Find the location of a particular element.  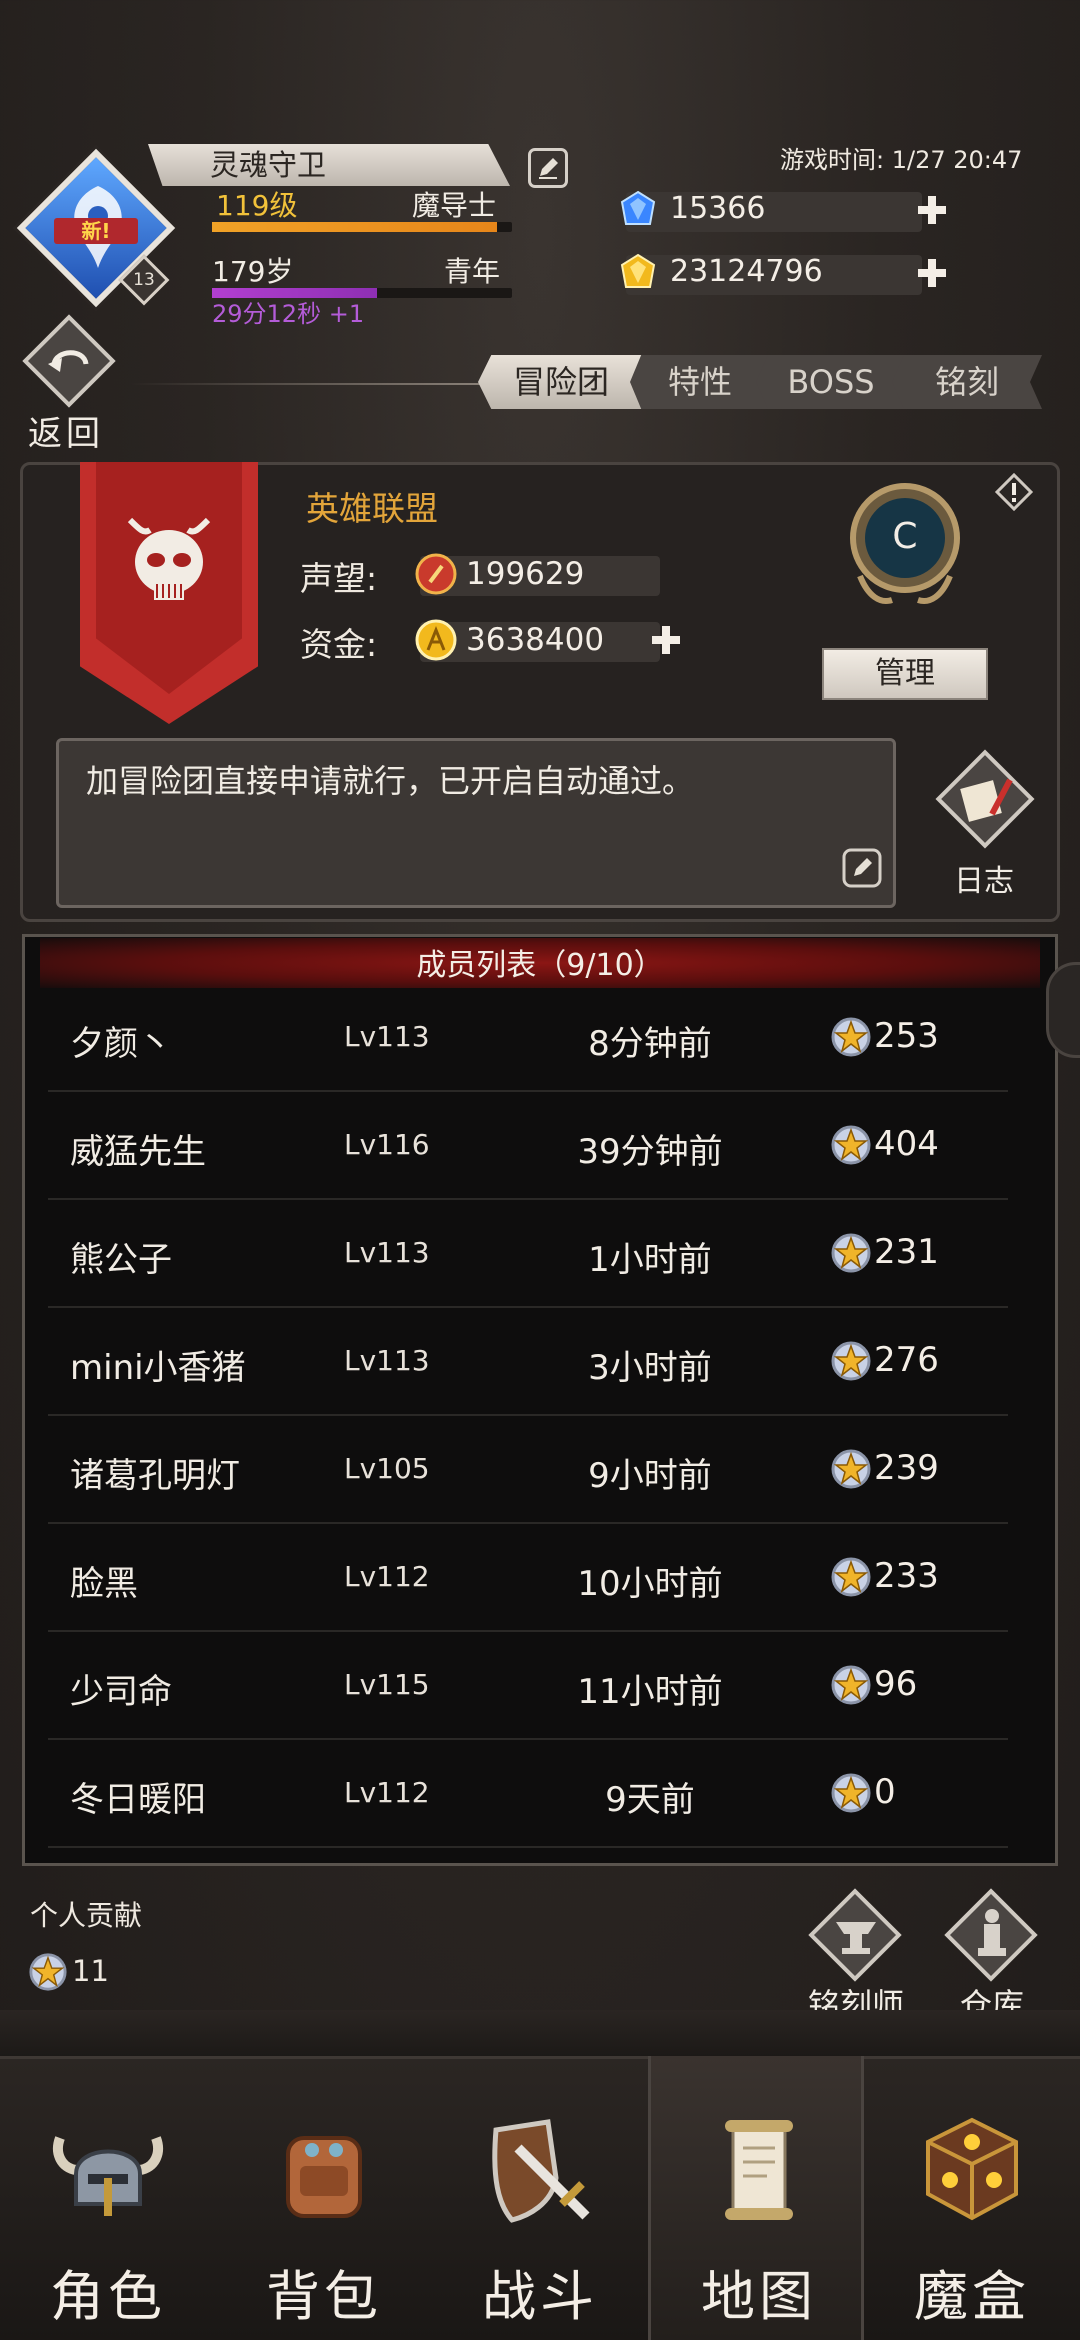

footer-divider is located at coordinates (540, 2033).